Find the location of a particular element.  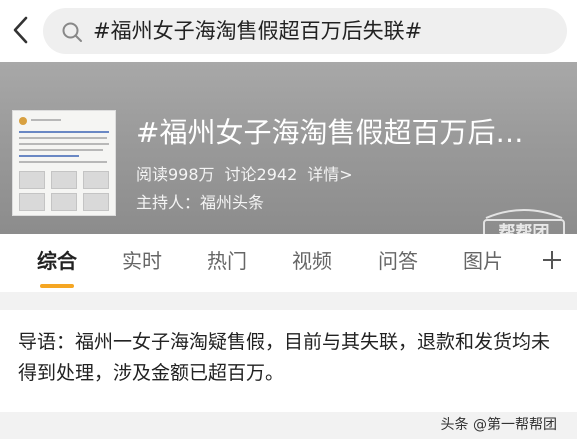

search-bar: #福州女子海淘售假超百万后失联# is located at coordinates (288, 30).